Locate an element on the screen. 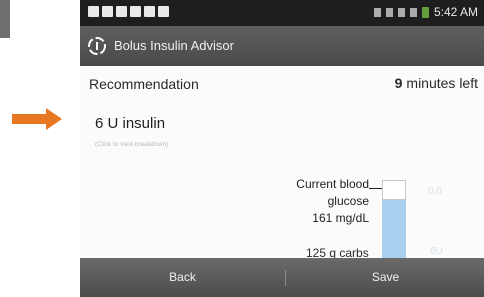 The width and height of the screenshot is (484, 297). glucose-label: Current blood glucose is located at coordinates (332, 192).